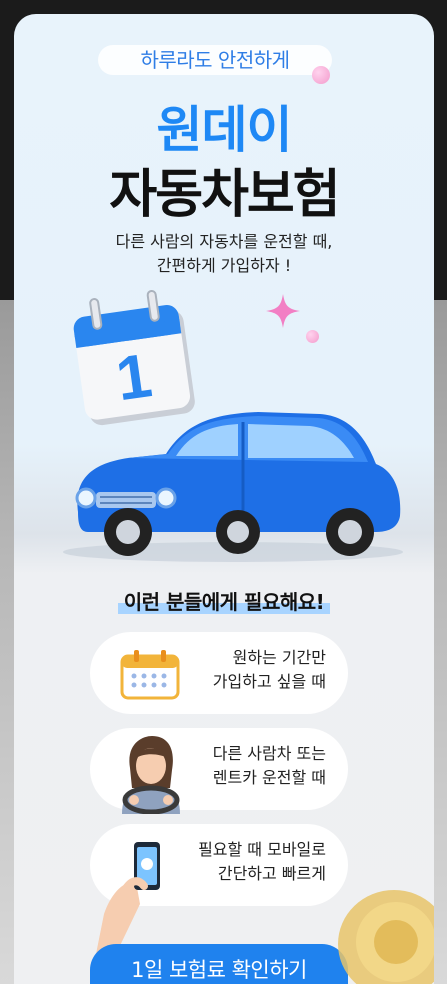 The width and height of the screenshot is (447, 984). I want to click on subtitle: 다른 사람의 자동차를 운전할 때, 간편하게 가입하자 !, so click(224, 254).